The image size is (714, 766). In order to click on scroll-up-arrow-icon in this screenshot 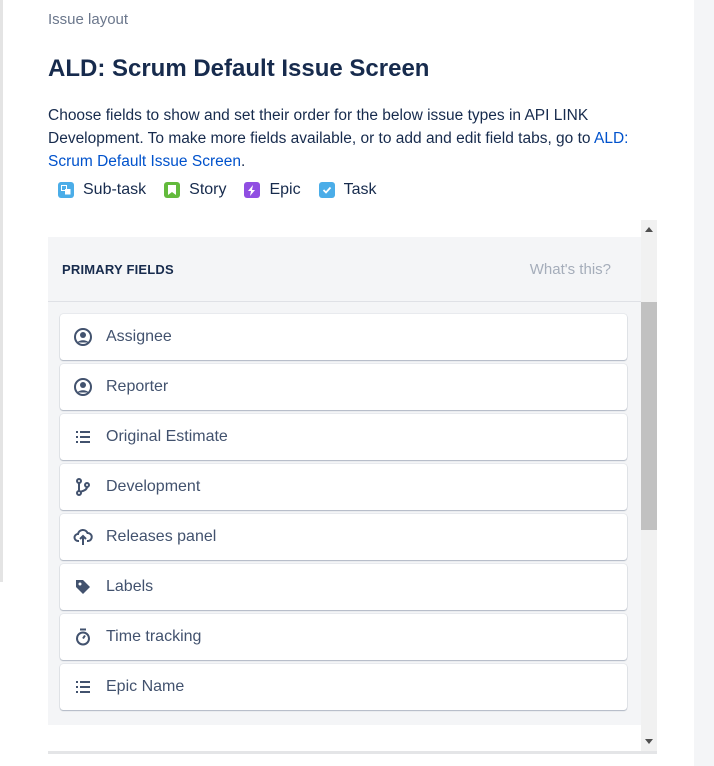, I will do `click(649, 229)`.